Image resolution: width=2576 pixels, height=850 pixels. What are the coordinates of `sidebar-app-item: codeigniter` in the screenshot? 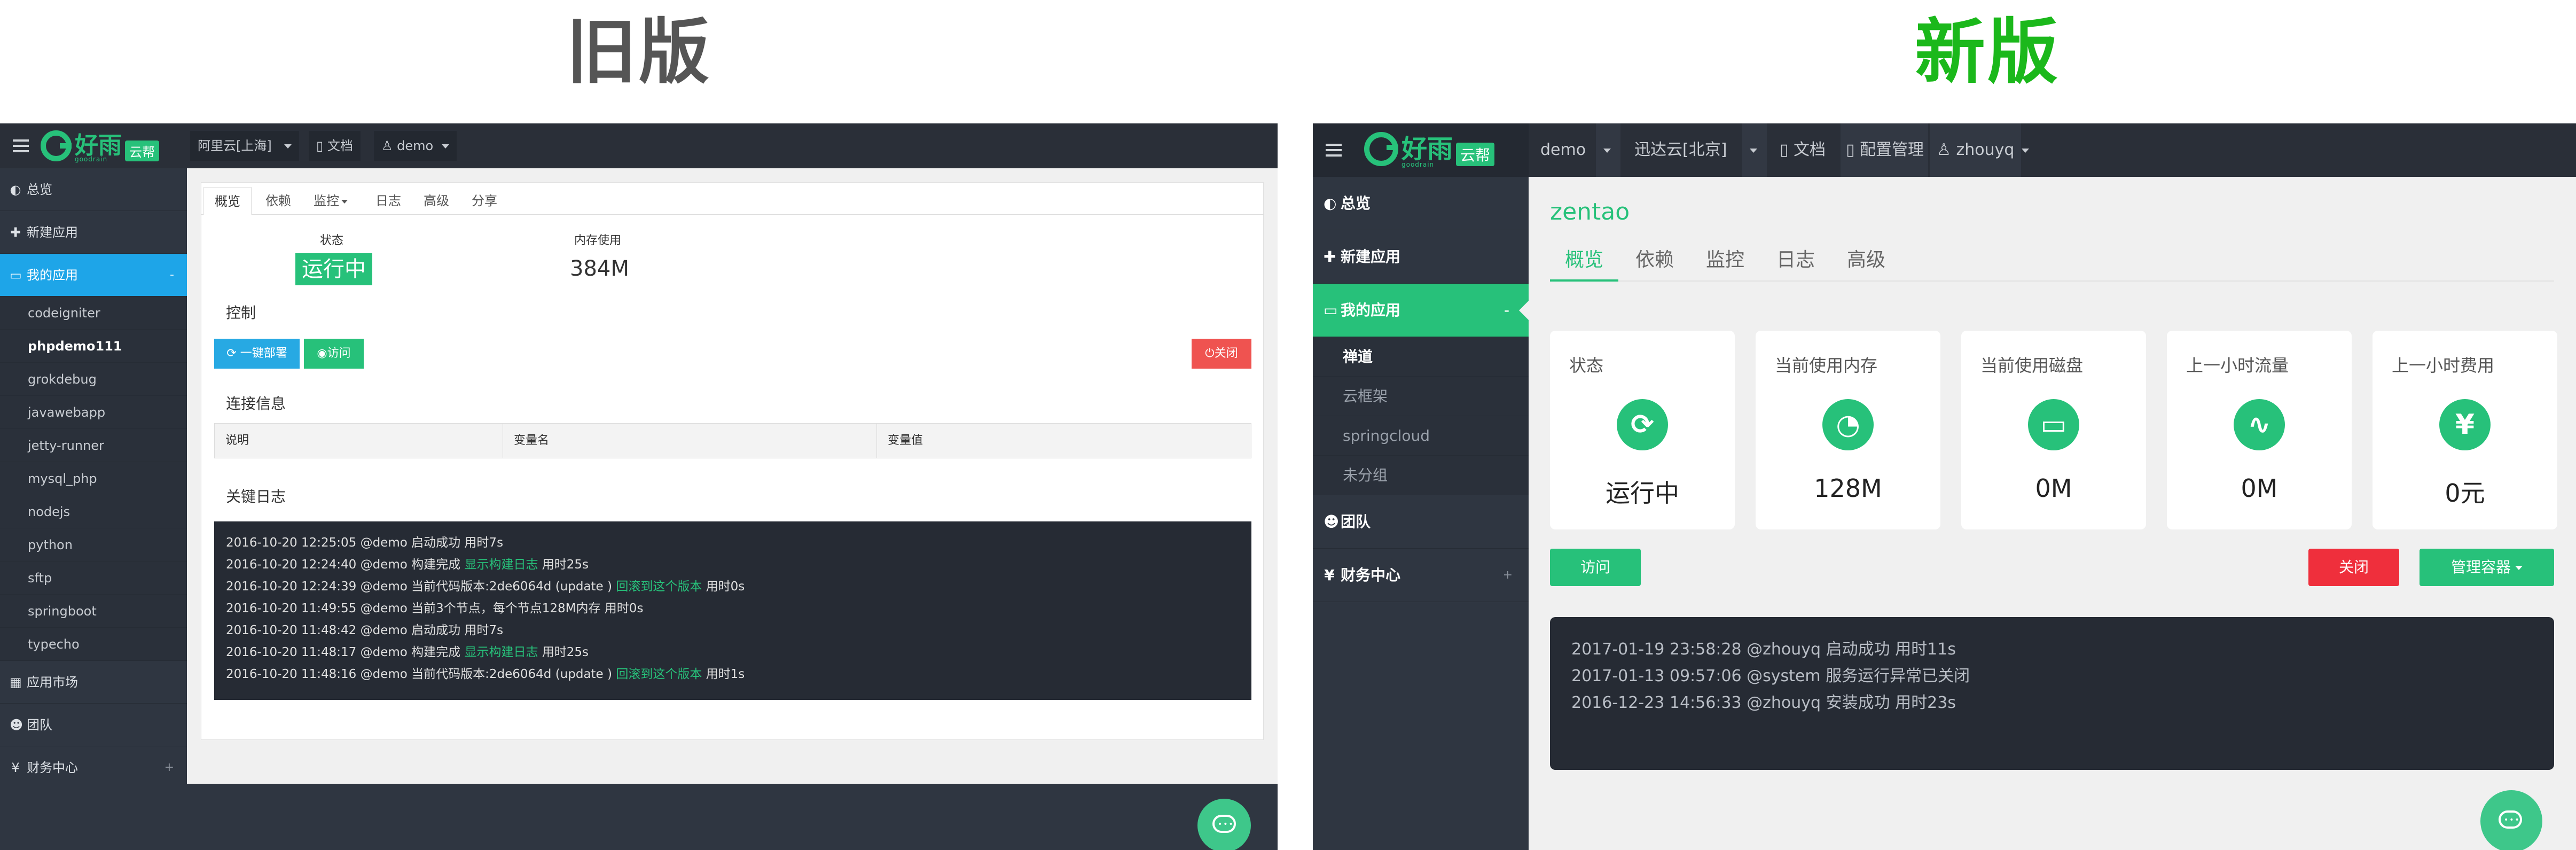 It's located at (93, 314).